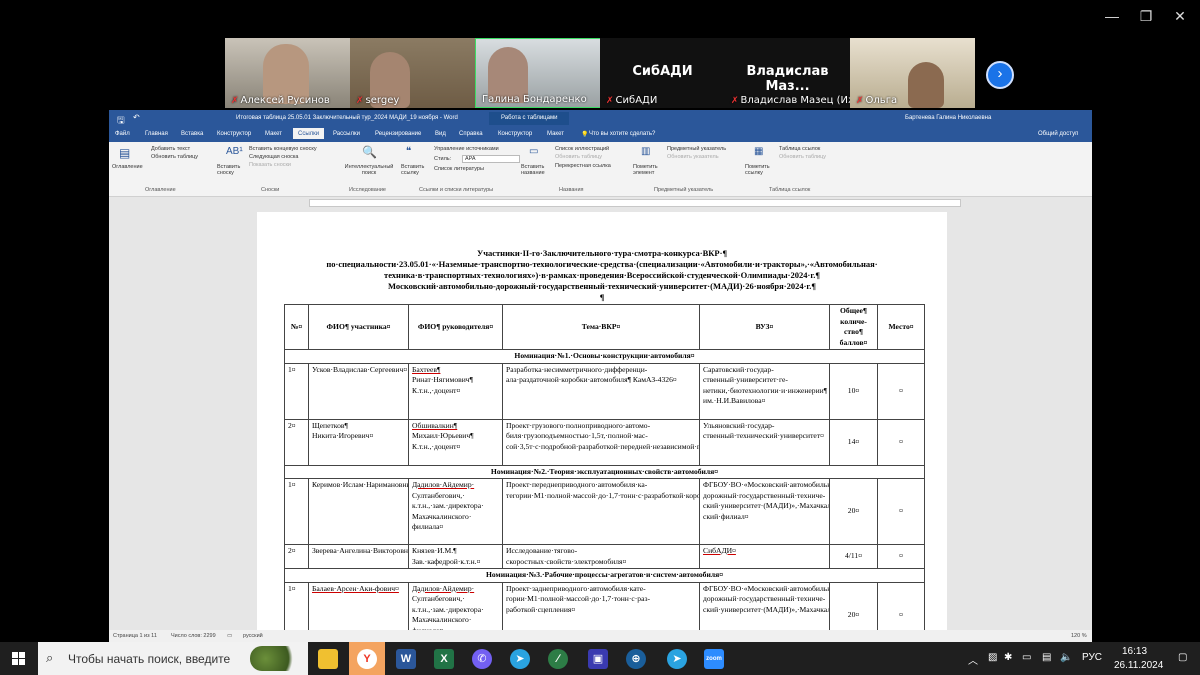  What do you see at coordinates (1146, 16) in the screenshot?
I see `restore-icon: ❐` at bounding box center [1146, 16].